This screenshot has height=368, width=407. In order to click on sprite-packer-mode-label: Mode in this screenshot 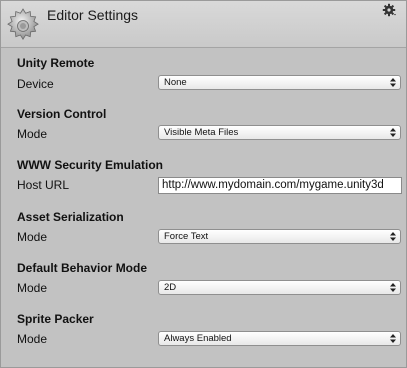, I will do `click(32, 339)`.